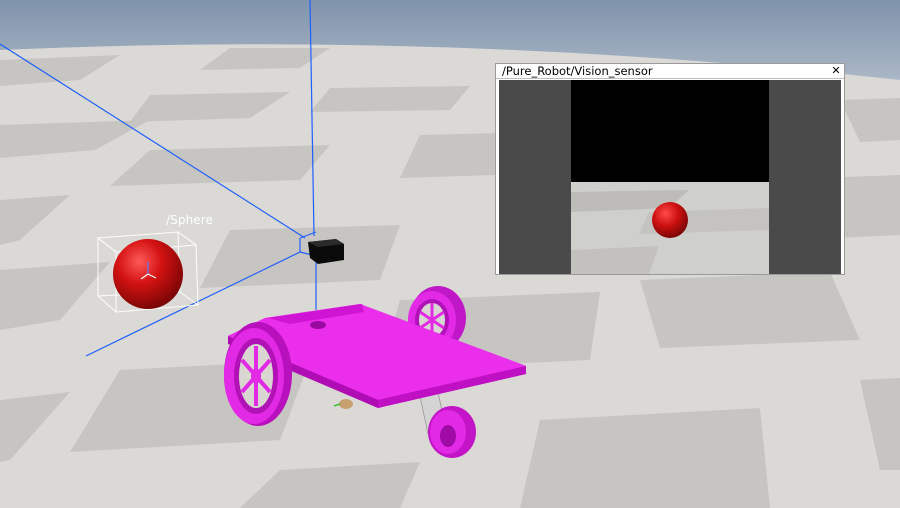 The height and width of the screenshot is (508, 900). I want to click on vision-sensor-image, so click(670, 177).